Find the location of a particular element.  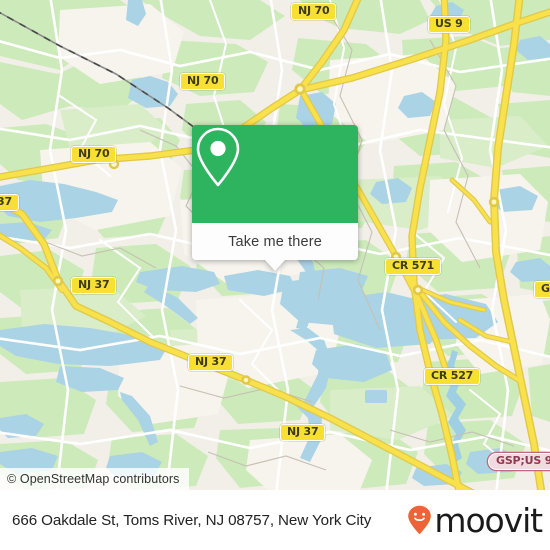

osm-attribution: © OpenStreetMap contributors is located at coordinates (94, 479).